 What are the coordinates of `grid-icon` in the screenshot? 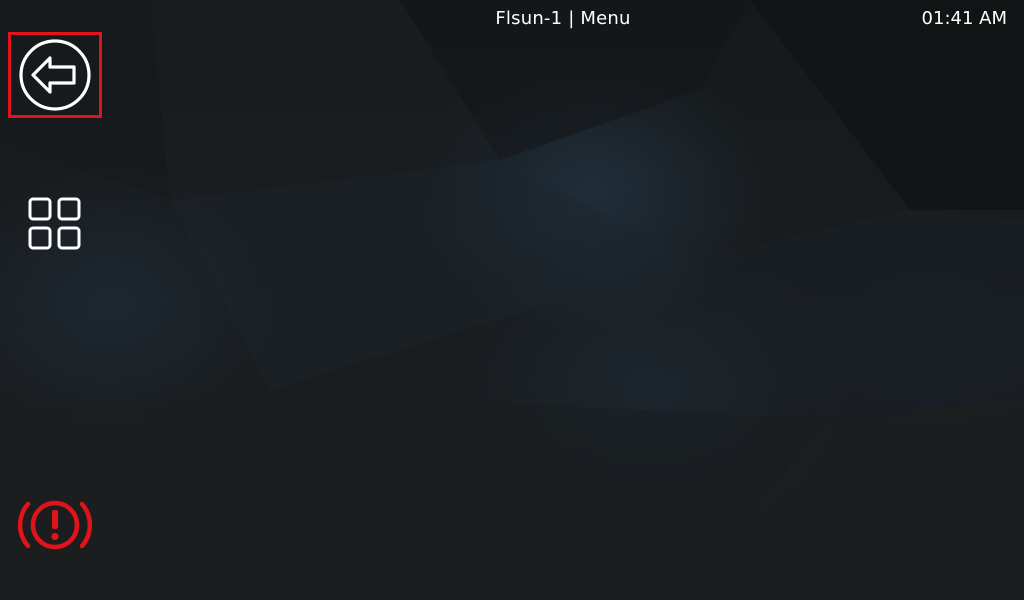 It's located at (54, 223).